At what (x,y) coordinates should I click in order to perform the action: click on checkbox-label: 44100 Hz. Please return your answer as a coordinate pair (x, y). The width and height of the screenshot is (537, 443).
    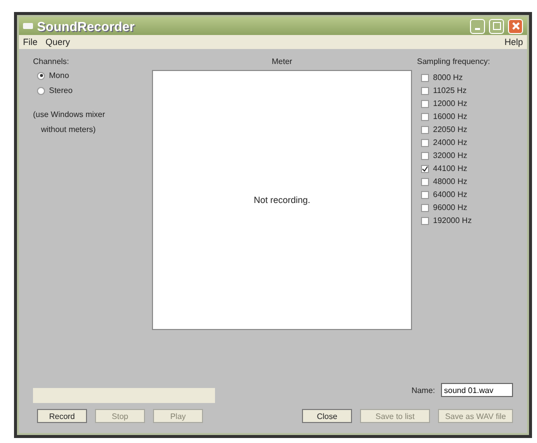
    Looking at the image, I should click on (450, 168).